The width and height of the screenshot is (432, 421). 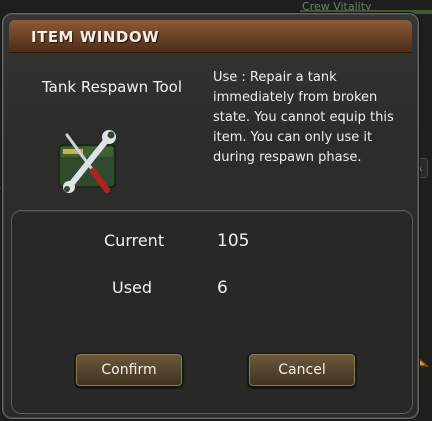 What do you see at coordinates (87, 161) in the screenshot?
I see `wrench-screwdriver-toolbox-icon` at bounding box center [87, 161].